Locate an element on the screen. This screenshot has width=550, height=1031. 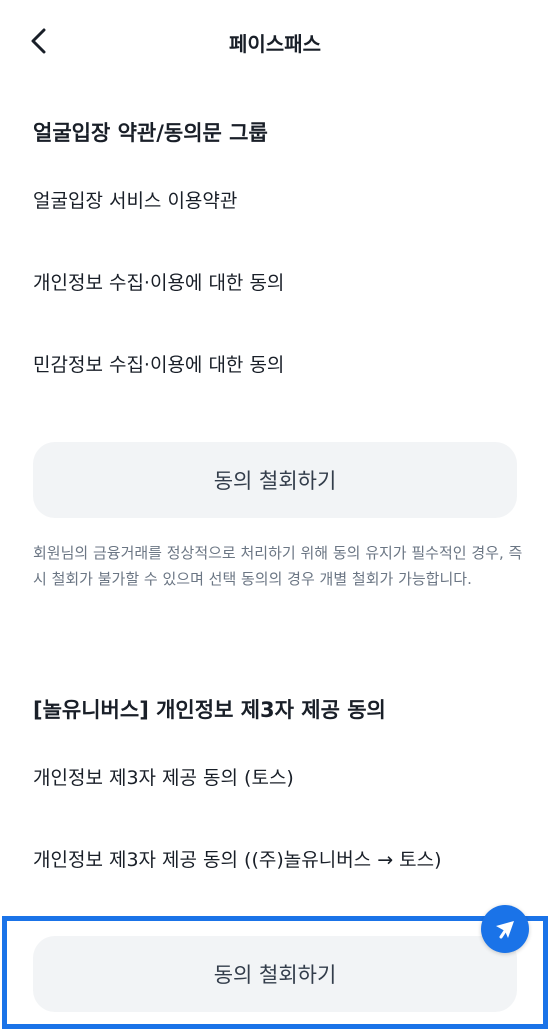
pointer-arrow-icon is located at coordinates (505, 930).